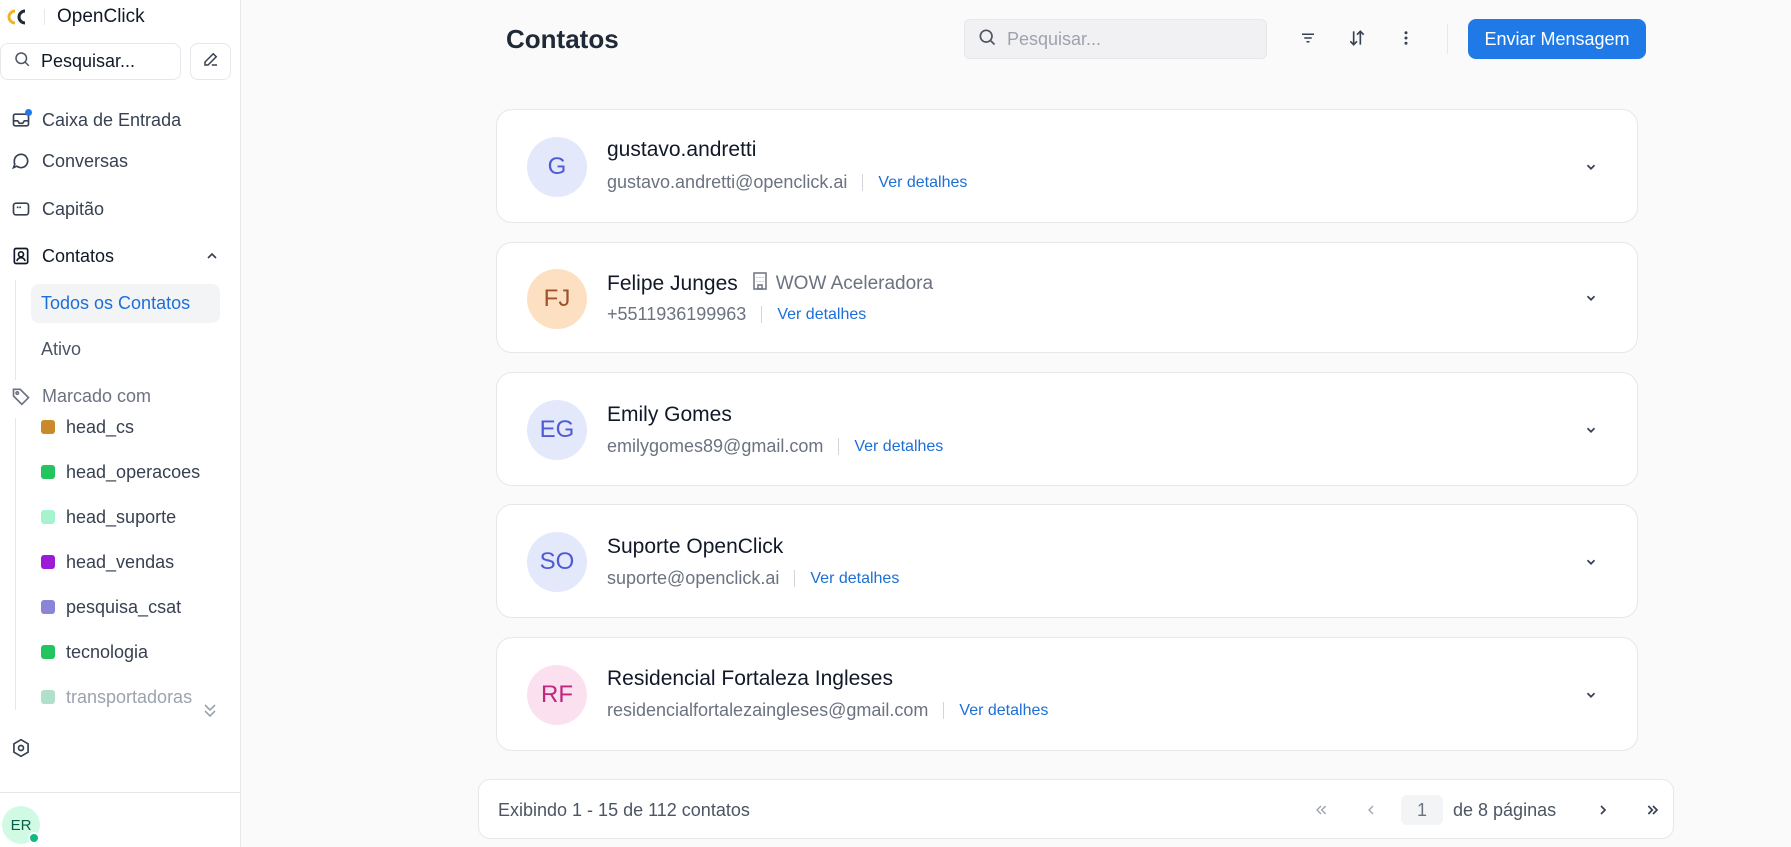 Image resolution: width=1791 pixels, height=847 pixels. Describe the element at coordinates (1447, 39) in the screenshot. I see `header-divider` at that location.